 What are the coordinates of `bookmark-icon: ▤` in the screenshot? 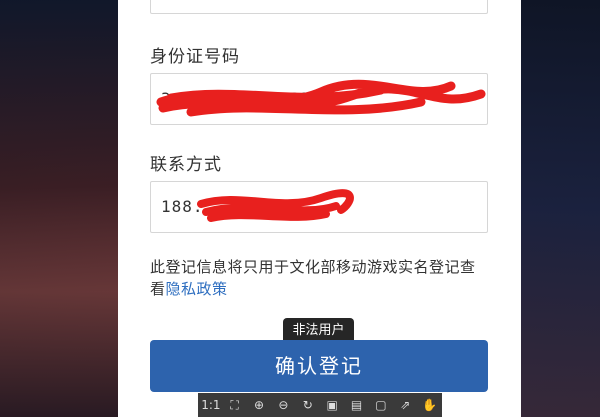 It's located at (357, 405).